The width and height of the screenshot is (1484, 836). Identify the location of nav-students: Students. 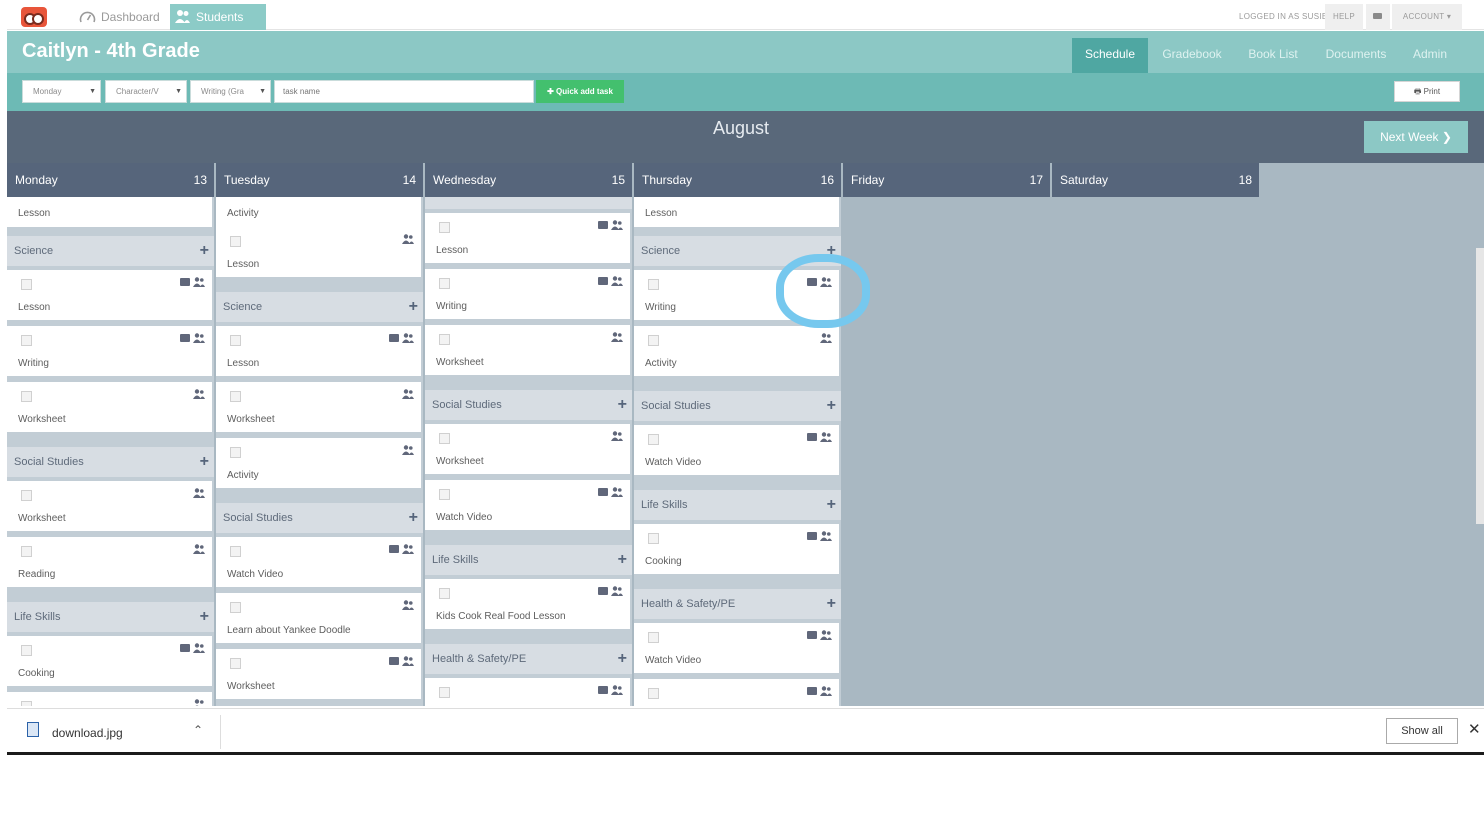
(218, 17).